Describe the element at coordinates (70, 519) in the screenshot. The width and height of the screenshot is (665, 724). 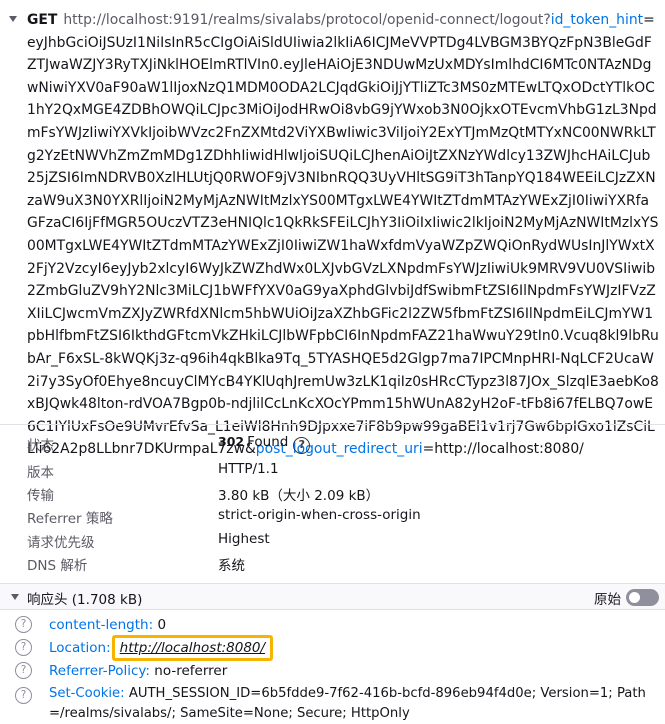
I see `summary-label: Referrer 策略` at that location.